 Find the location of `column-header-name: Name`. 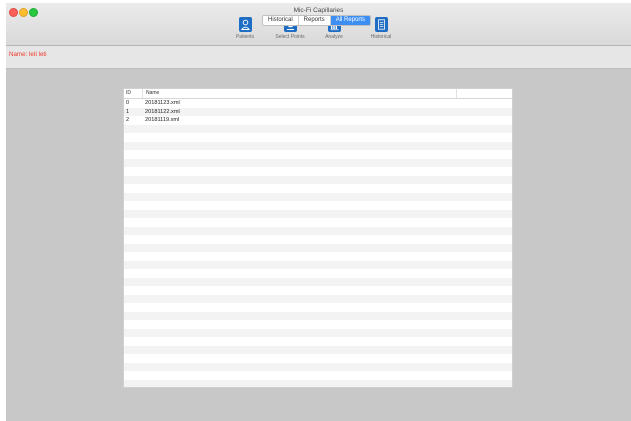

column-header-name: Name is located at coordinates (300, 93).